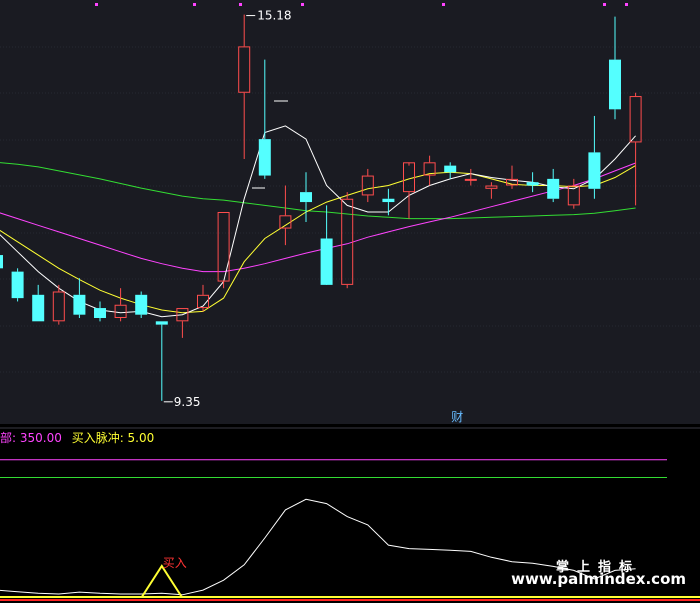 The width and height of the screenshot is (700, 603). Describe the element at coordinates (31, 438) in the screenshot. I see `legend-item-top-level: 部: 350.00` at that location.